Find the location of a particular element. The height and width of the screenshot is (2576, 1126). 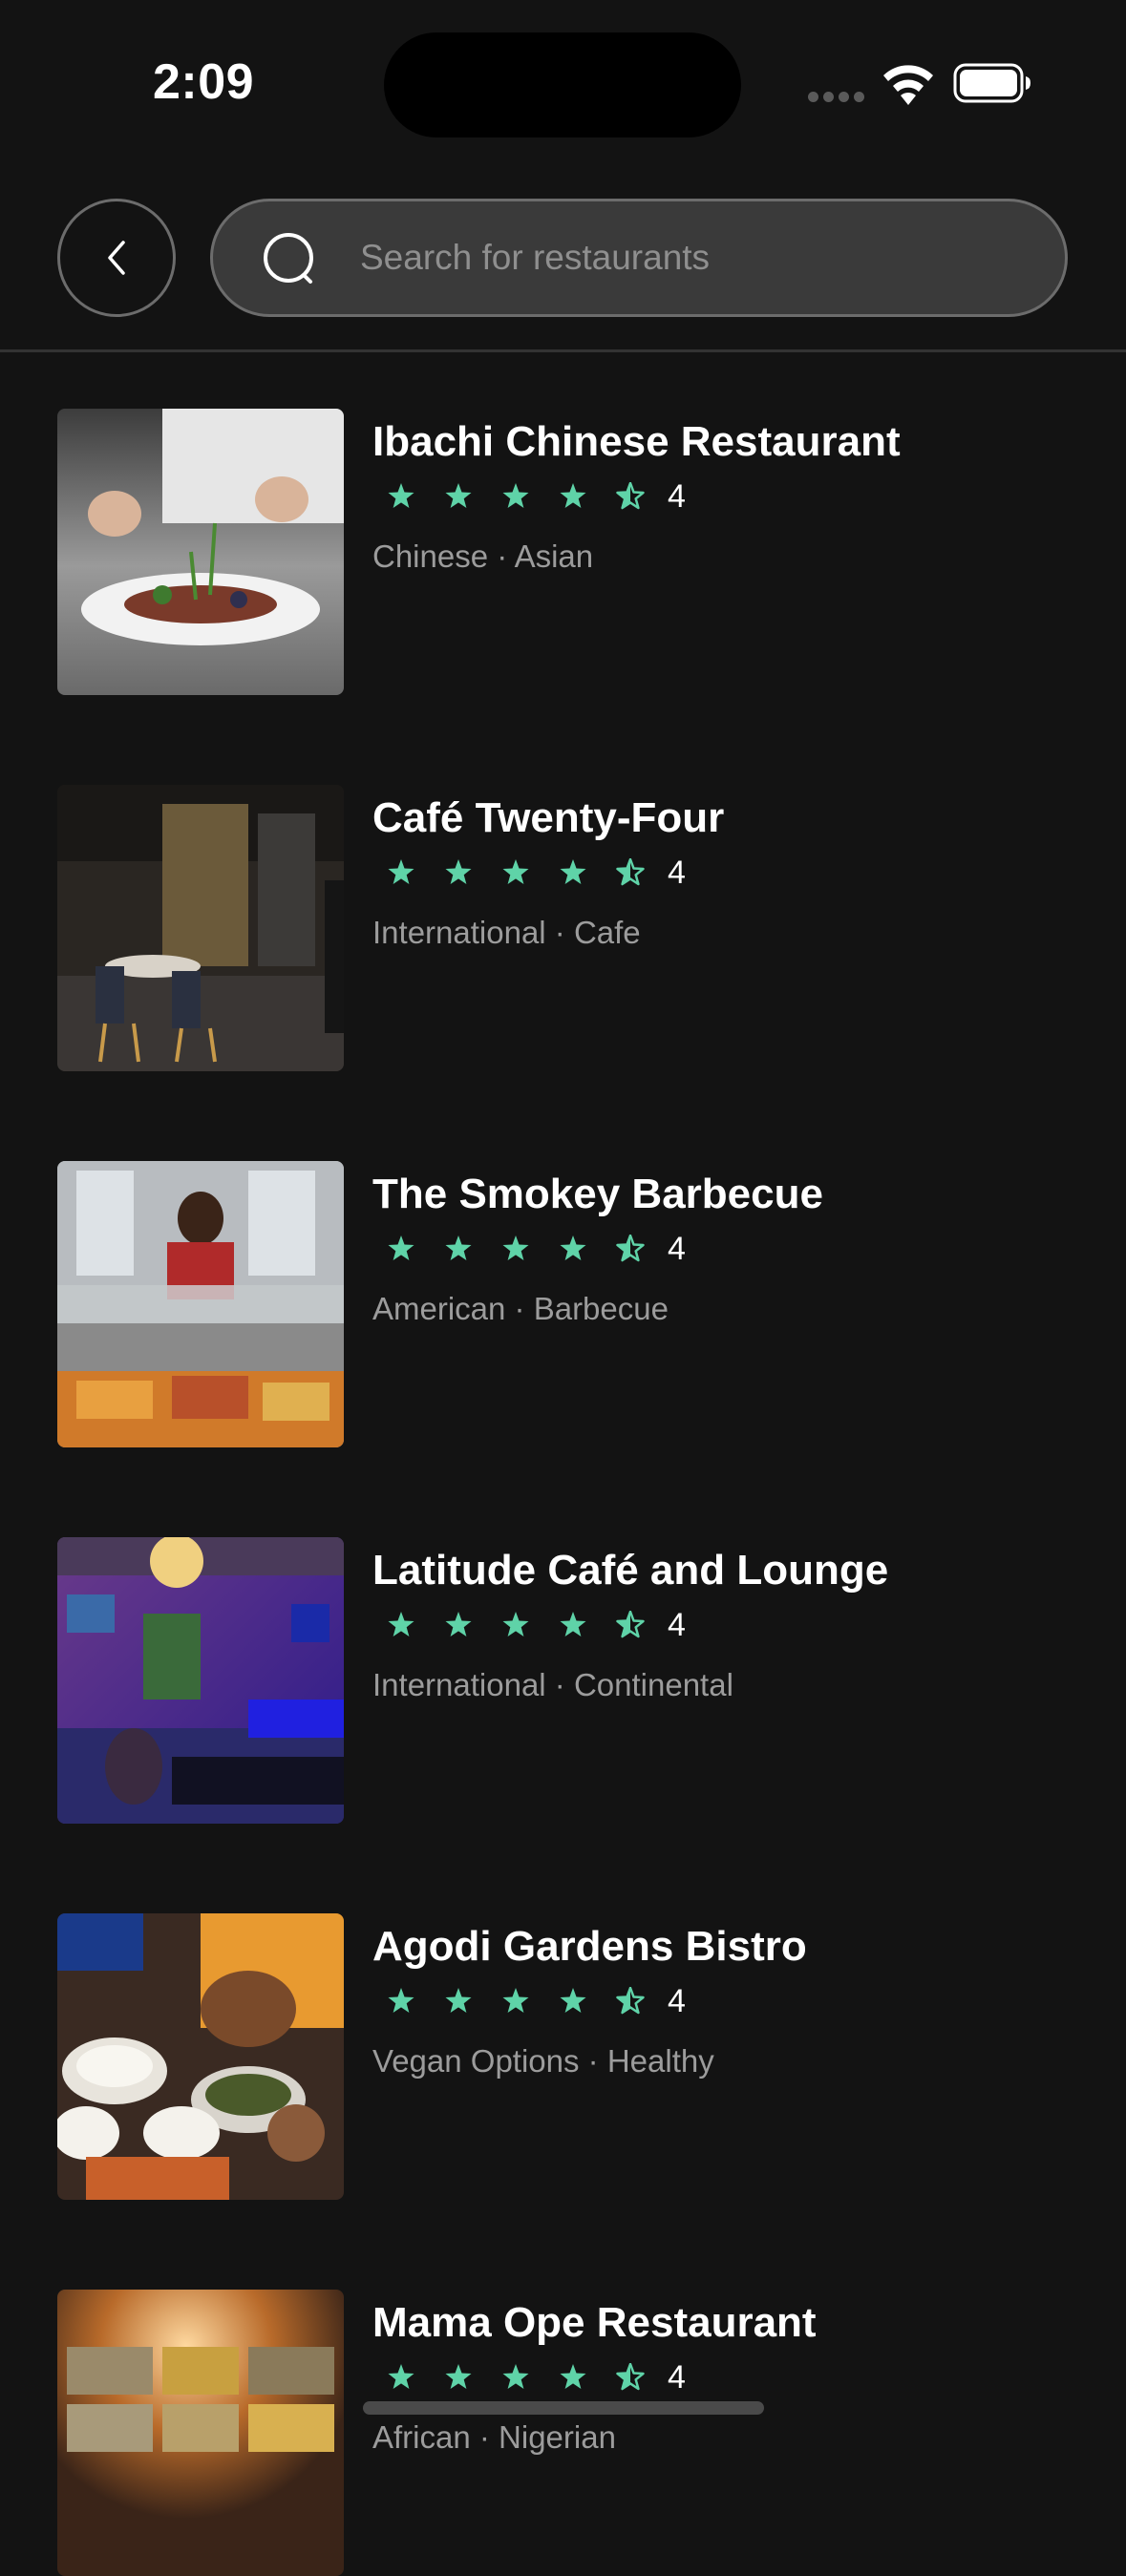

restaurant-name: Mama Ope Restaurant is located at coordinates (594, 2322).